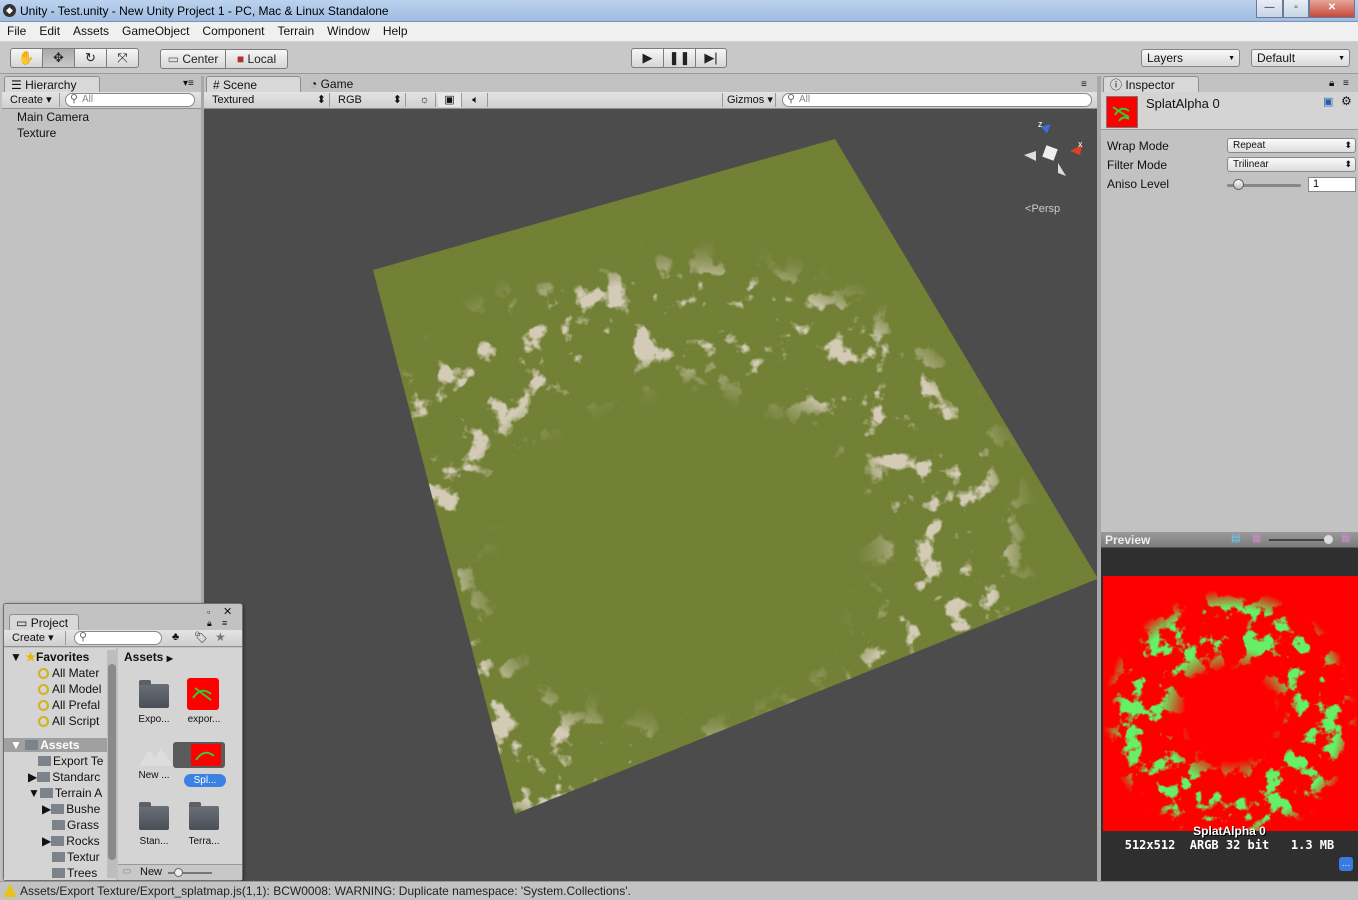 Image resolution: width=1358 pixels, height=900 pixels. What do you see at coordinates (49, 30) in the screenshot?
I see `menu-edit: Edit` at bounding box center [49, 30].